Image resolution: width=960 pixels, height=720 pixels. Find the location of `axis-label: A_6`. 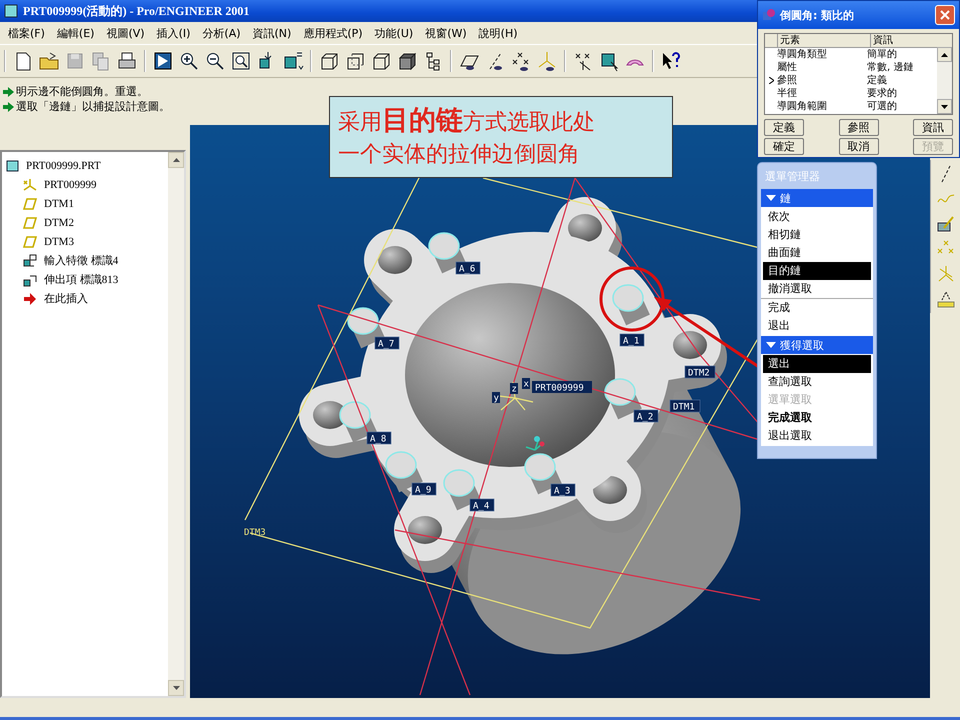

axis-label: A_6 is located at coordinates (468, 268).